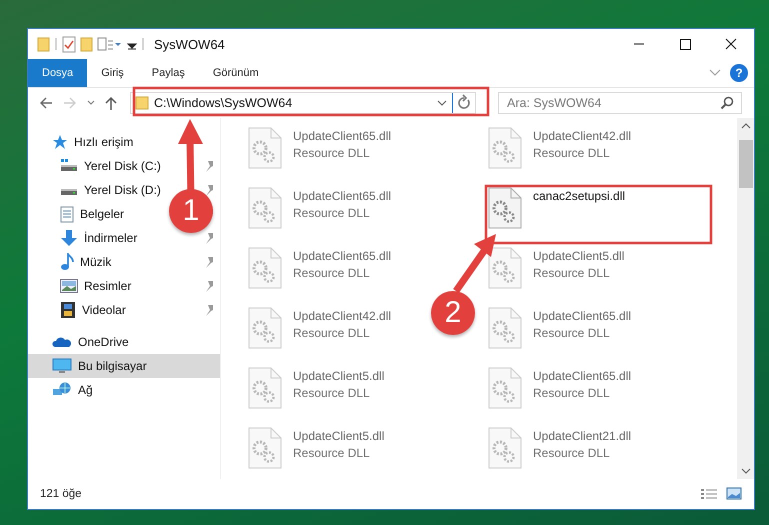 This screenshot has height=525, width=769. What do you see at coordinates (58, 73) in the screenshot?
I see `ribbon-tab: Dosya` at bounding box center [58, 73].